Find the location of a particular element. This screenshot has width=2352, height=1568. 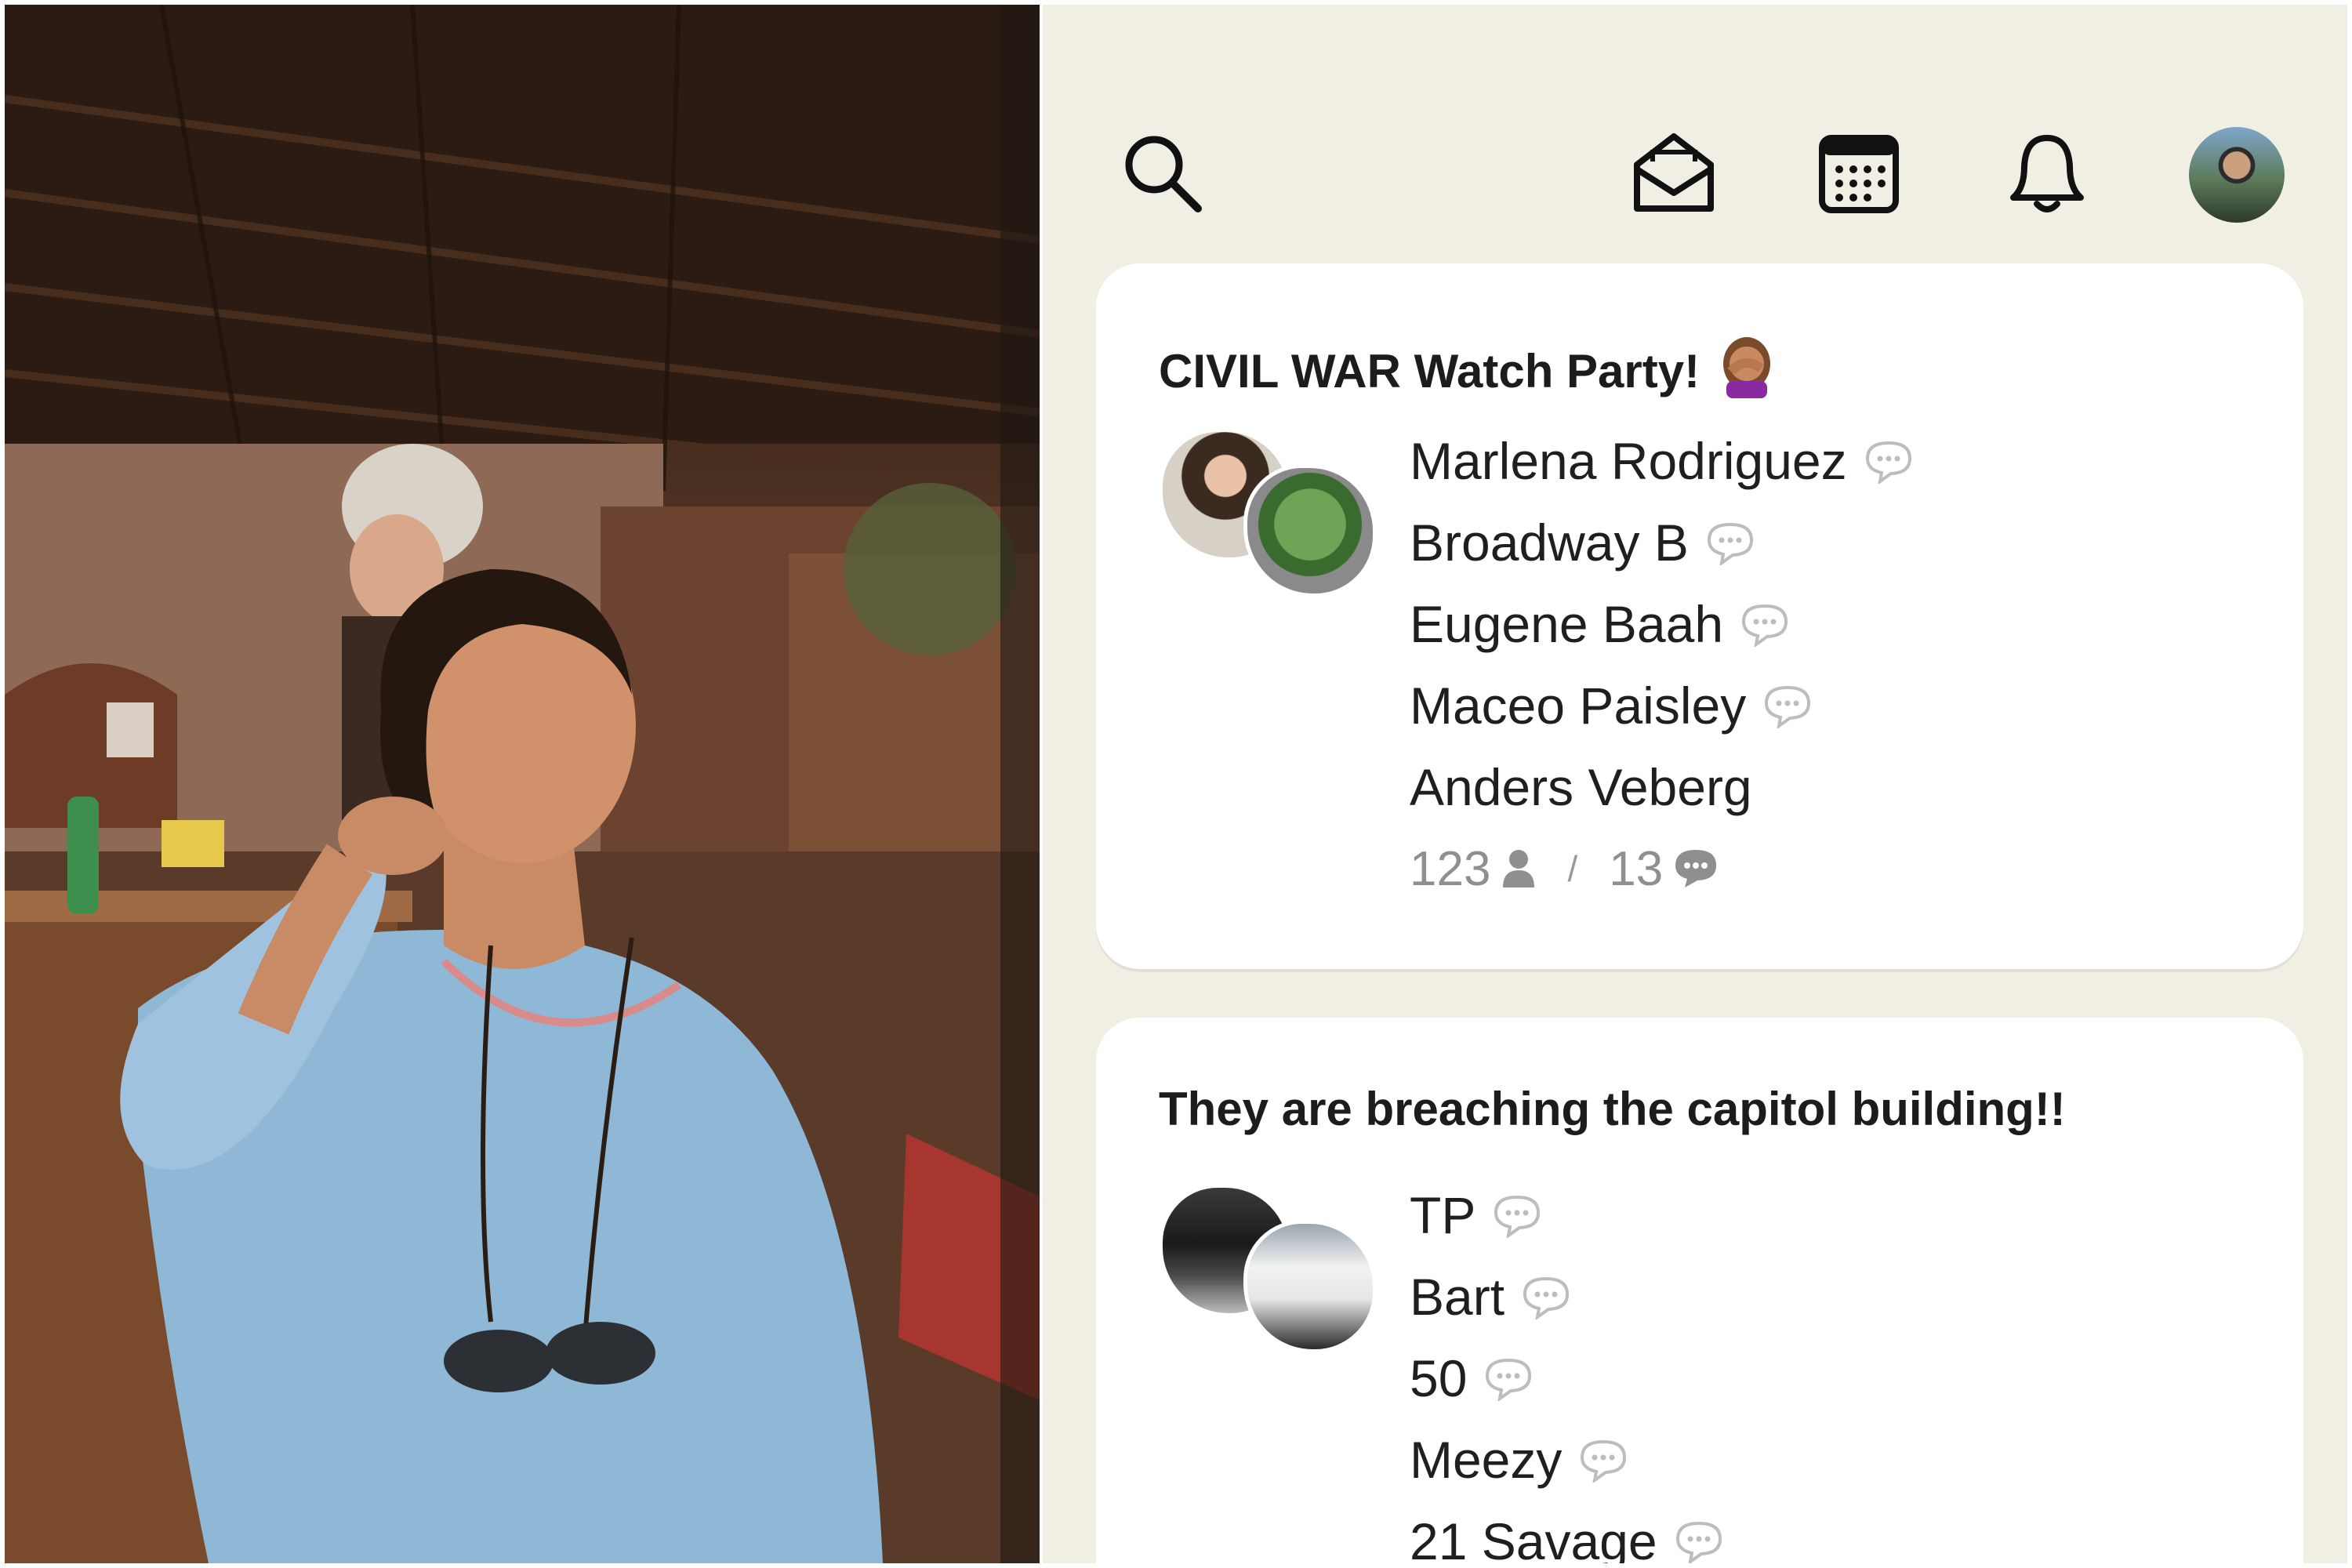

speaker-name: 50 is located at coordinates (1566, 1378).